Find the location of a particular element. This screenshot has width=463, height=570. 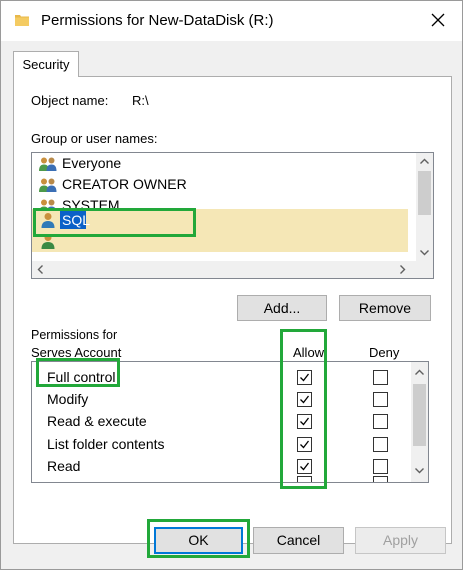

permission-name: Read & execute is located at coordinates (97, 421).